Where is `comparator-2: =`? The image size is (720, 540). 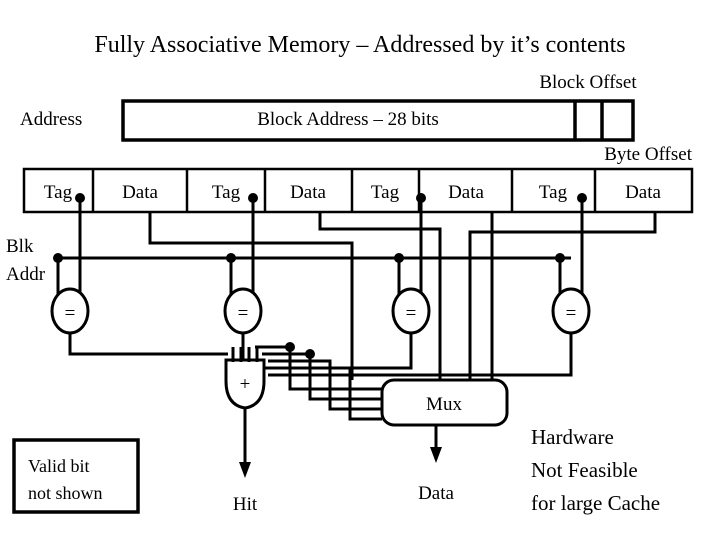
comparator-2: = is located at coordinates (346, 328).